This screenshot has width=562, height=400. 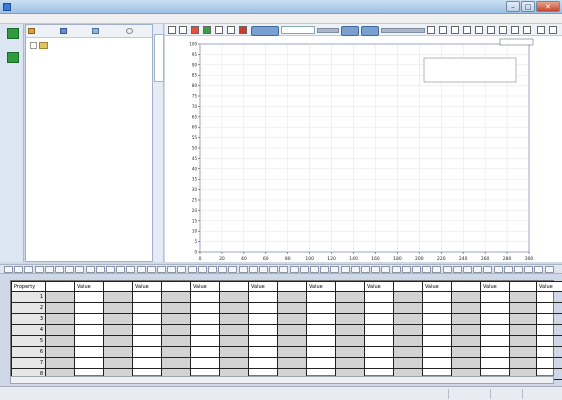 I want to click on print-icon, so click(x=219, y=30).